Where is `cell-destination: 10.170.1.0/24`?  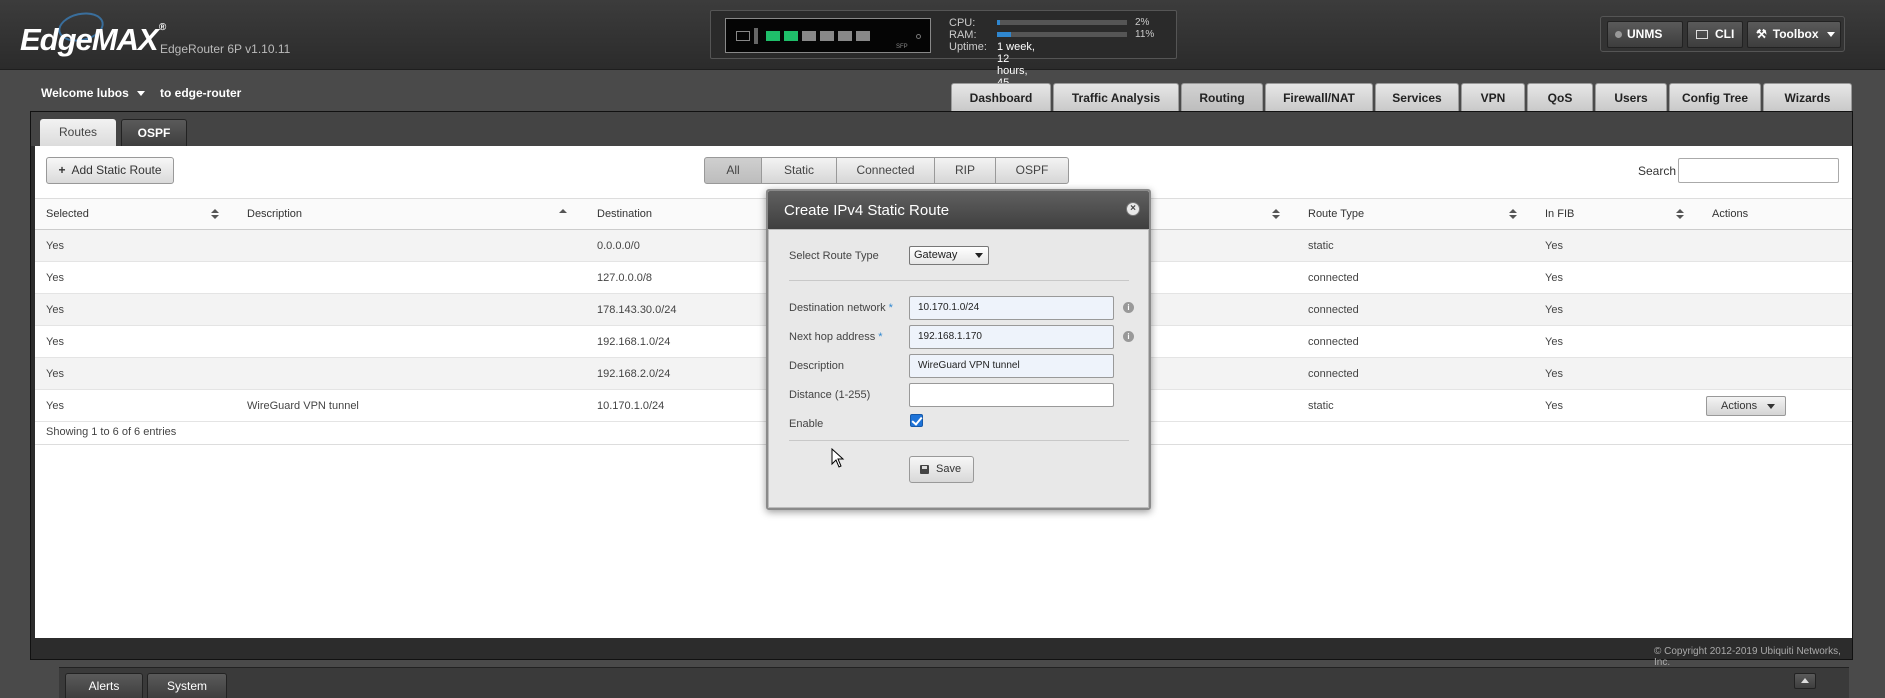 cell-destination: 10.170.1.0/24 is located at coordinates (631, 406).